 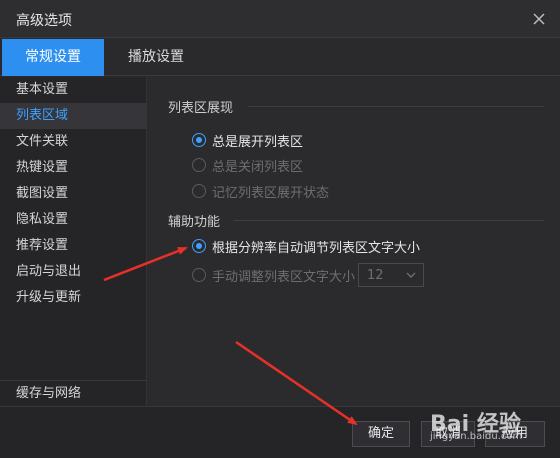 What do you see at coordinates (375, 275) in the screenshot?
I see `font-size-value: 12` at bounding box center [375, 275].